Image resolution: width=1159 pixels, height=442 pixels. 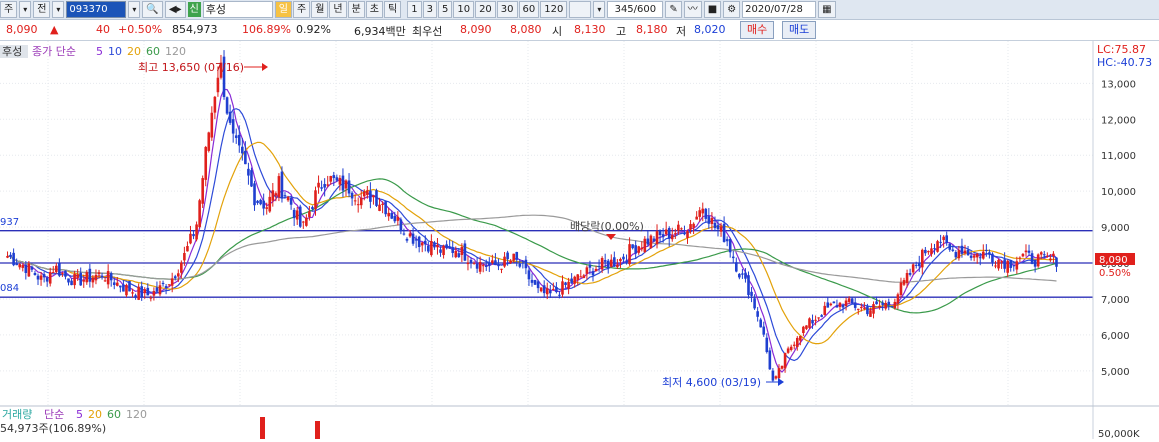 I want to click on market-select: 주, so click(x=9, y=9).